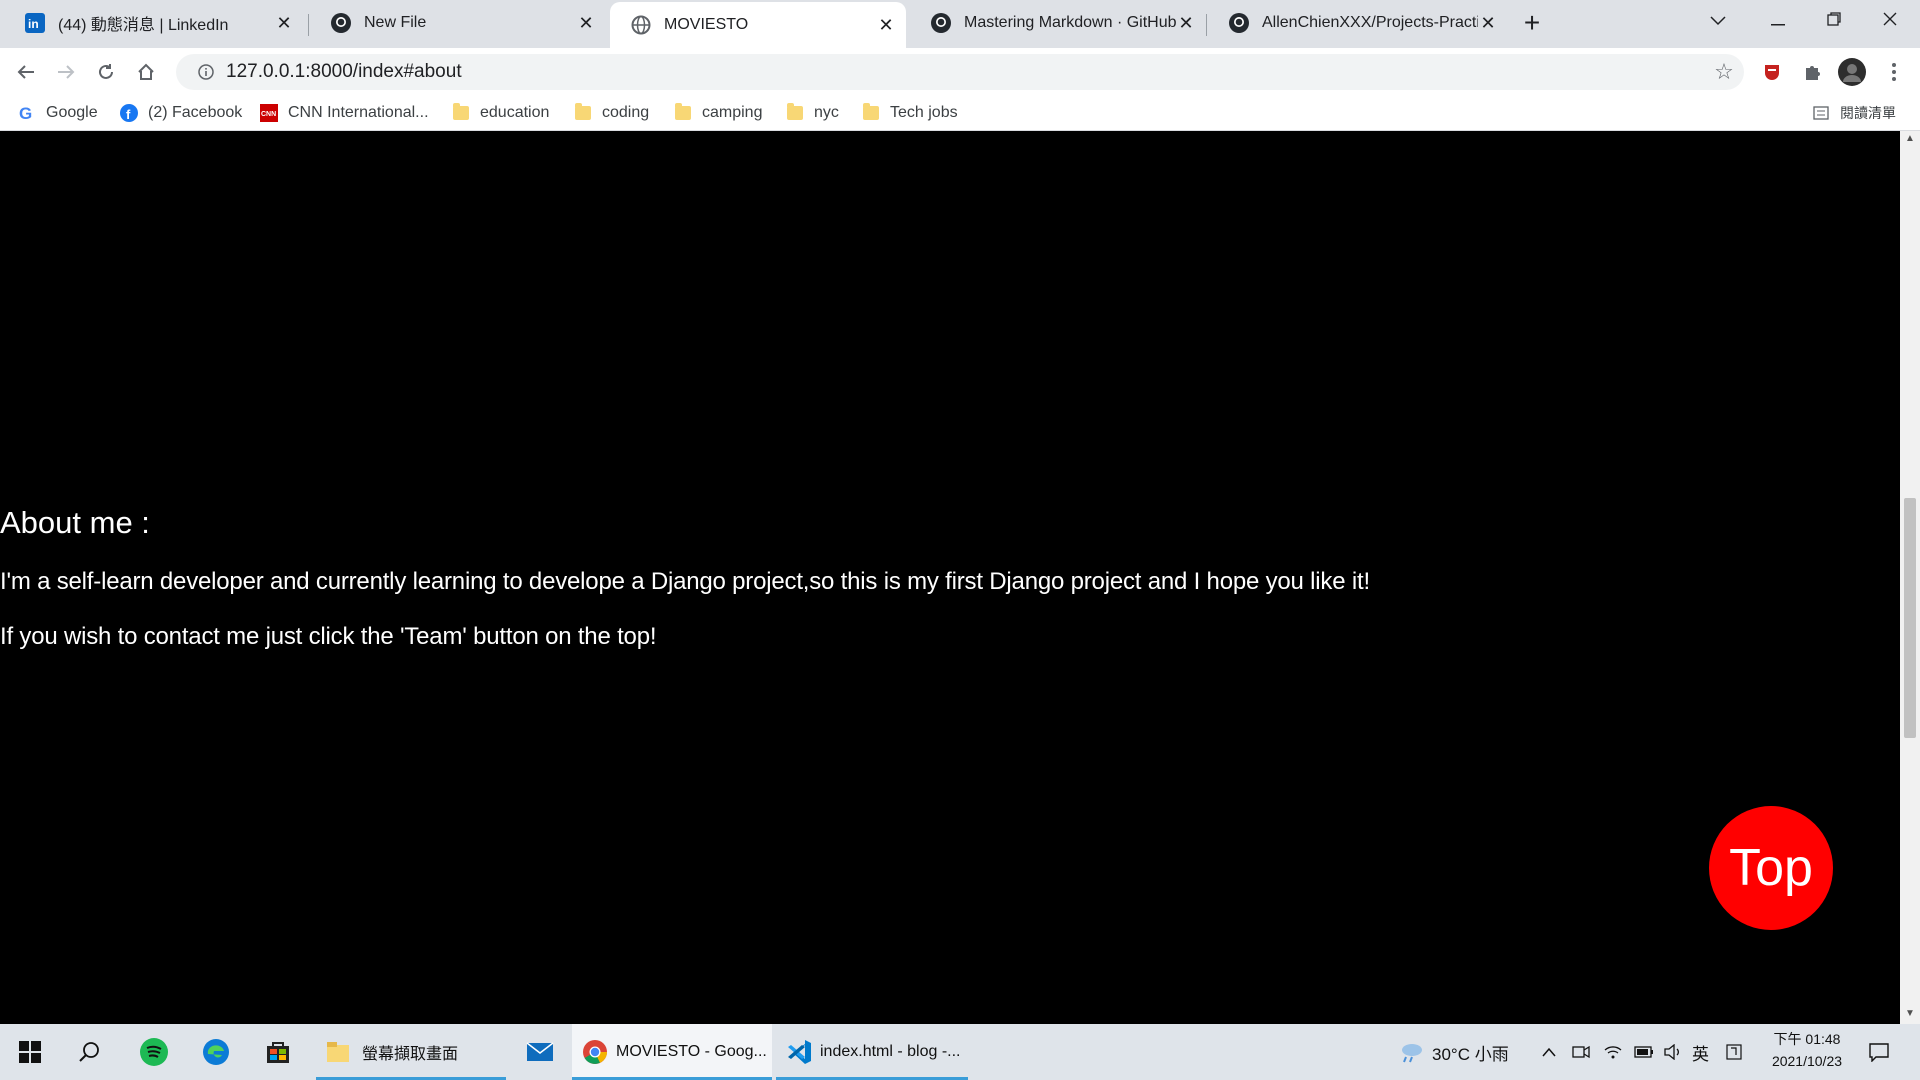 The height and width of the screenshot is (1080, 1920). I want to click on system-clock: 下午 01:48 2021/10/23, so click(1807, 1050).